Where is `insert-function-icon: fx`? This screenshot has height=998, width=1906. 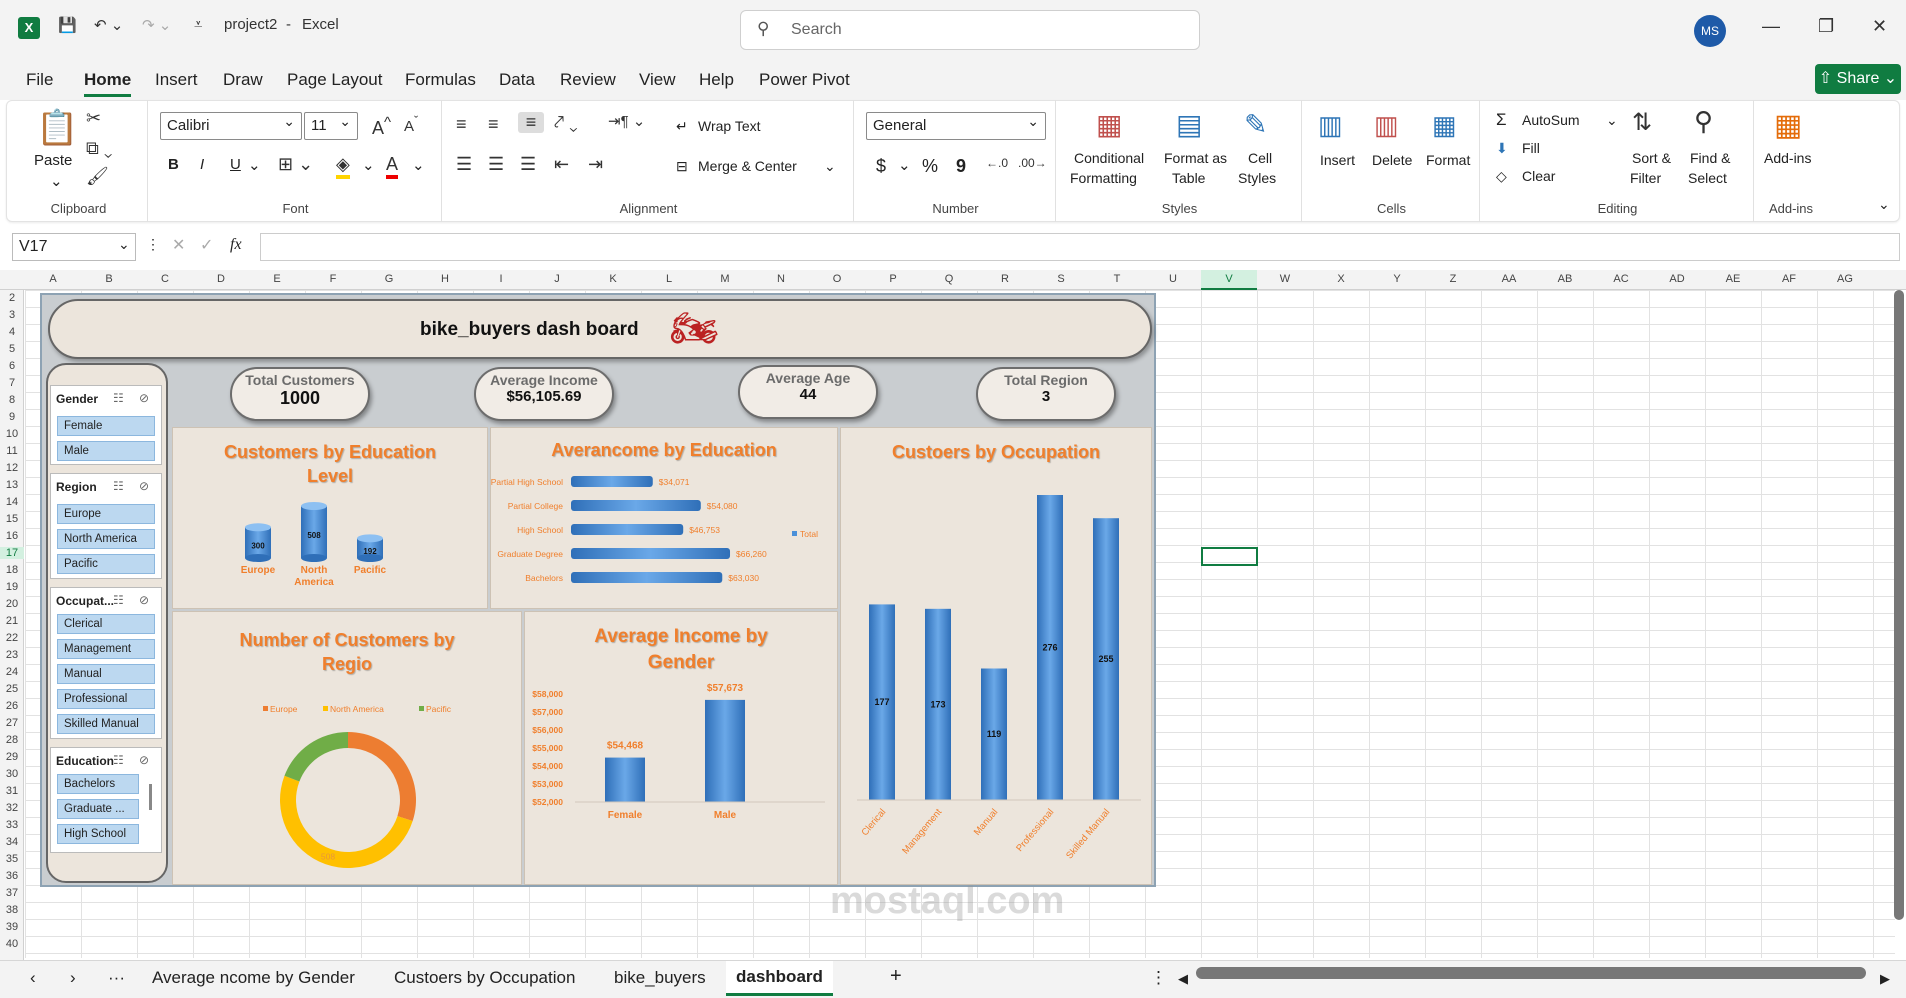 insert-function-icon: fx is located at coordinates (236, 245).